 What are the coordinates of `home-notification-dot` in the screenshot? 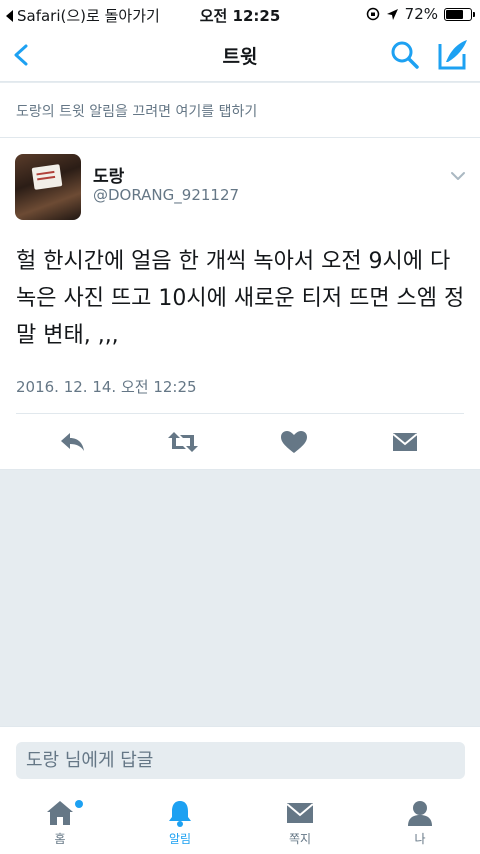 It's located at (79, 804).